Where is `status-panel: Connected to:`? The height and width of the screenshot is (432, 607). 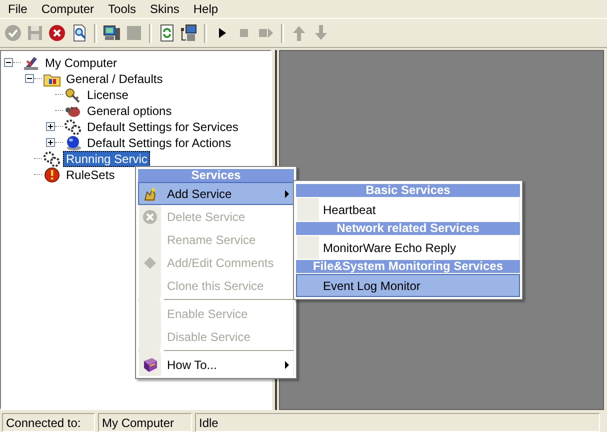
status-panel: Connected to: is located at coordinates (48, 422).